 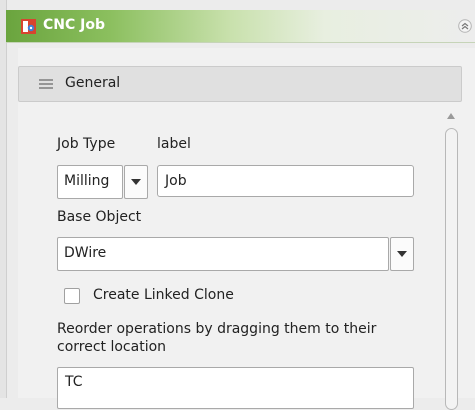 I want to click on create-linked-clone-label: Create Linked Clone, so click(x=163, y=295).